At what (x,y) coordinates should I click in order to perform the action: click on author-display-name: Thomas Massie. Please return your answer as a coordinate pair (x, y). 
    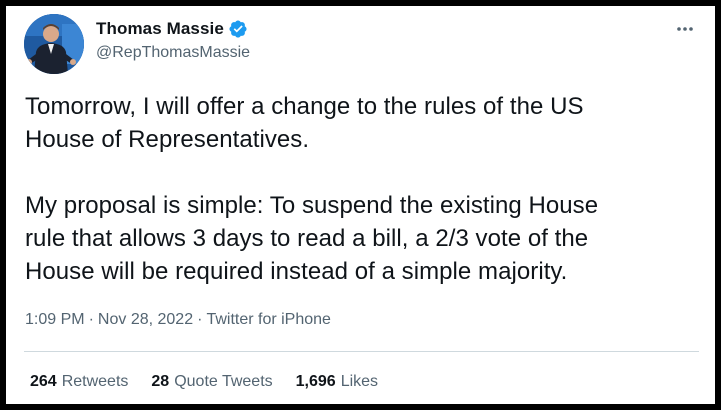
    Looking at the image, I should click on (160, 29).